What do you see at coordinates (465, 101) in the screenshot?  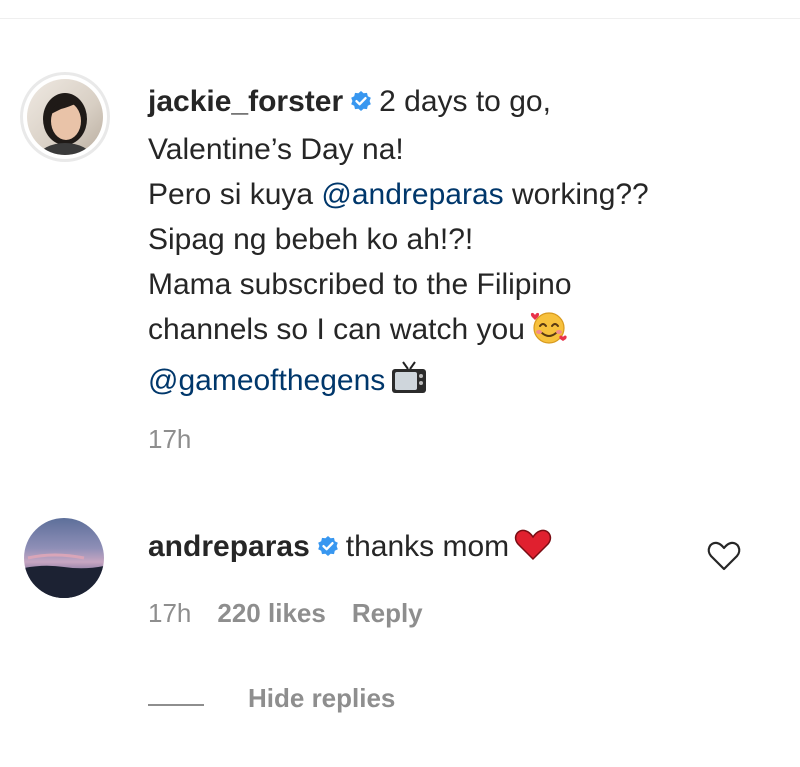 I see `comment-line: 2 days to go,` at bounding box center [465, 101].